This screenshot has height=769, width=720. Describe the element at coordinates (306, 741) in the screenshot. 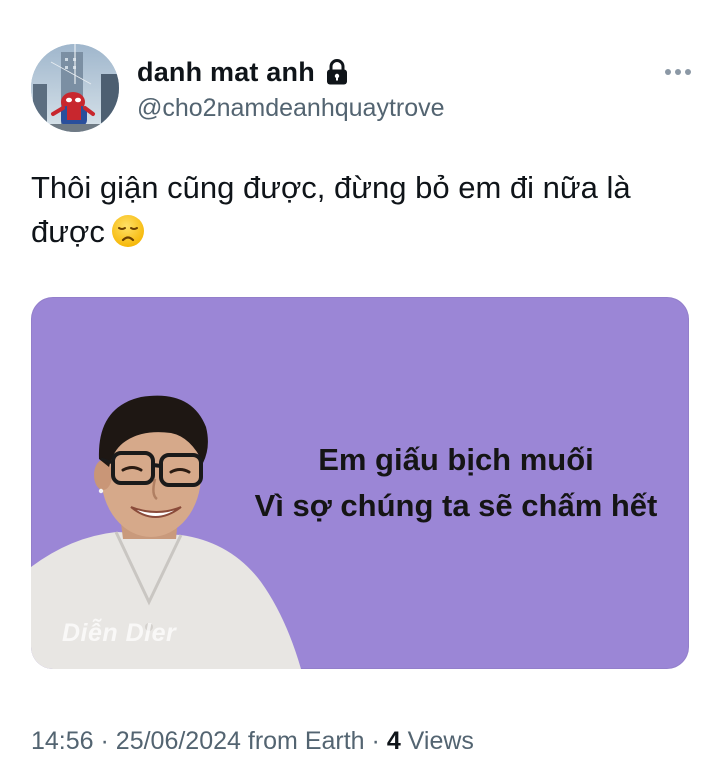

I see `tweet-source: from Earth` at that location.